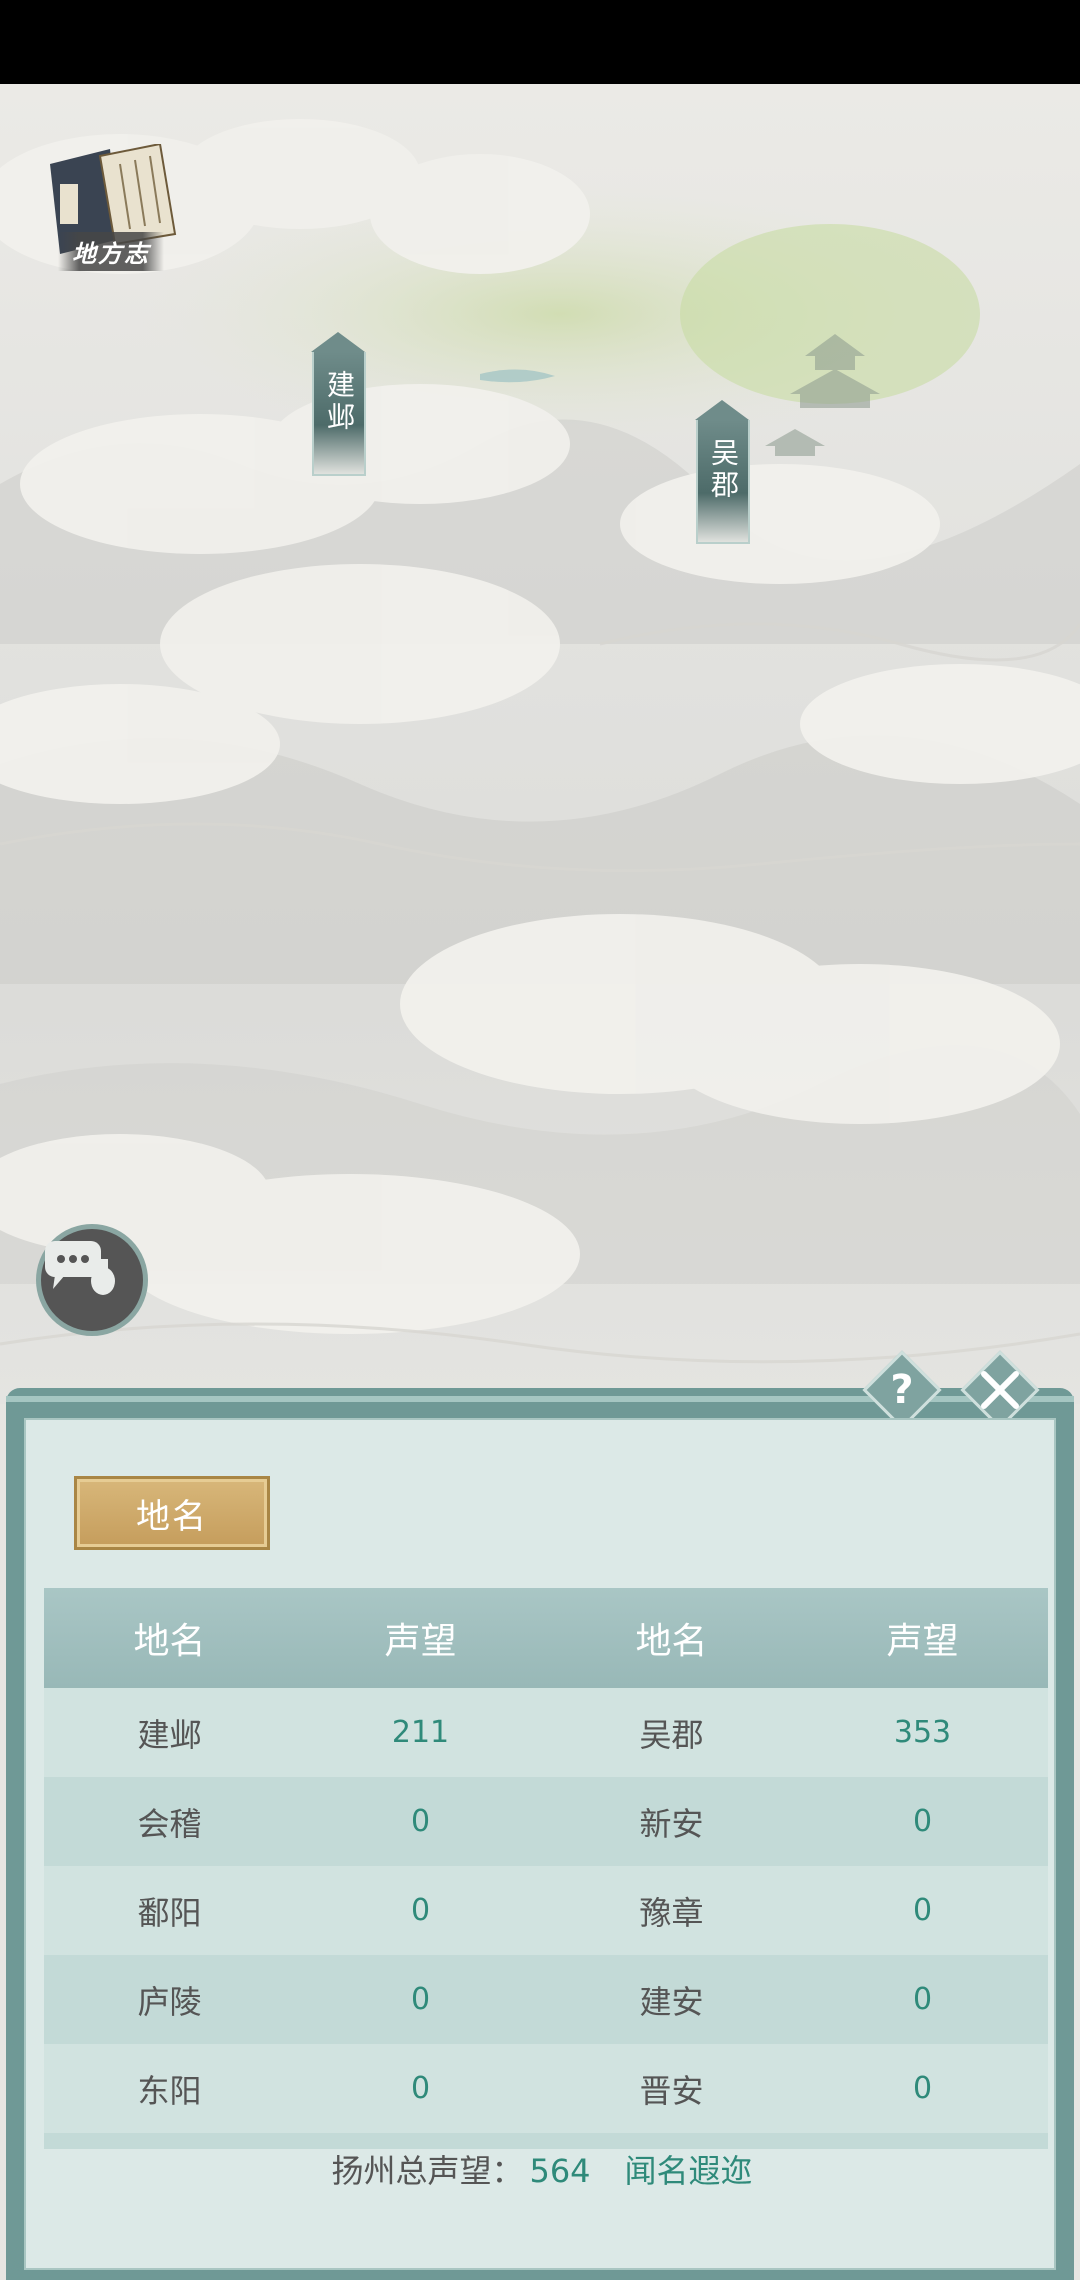 The image size is (1080, 2280). What do you see at coordinates (671, 1912) in the screenshot?
I see `place-name: 豫章` at bounding box center [671, 1912].